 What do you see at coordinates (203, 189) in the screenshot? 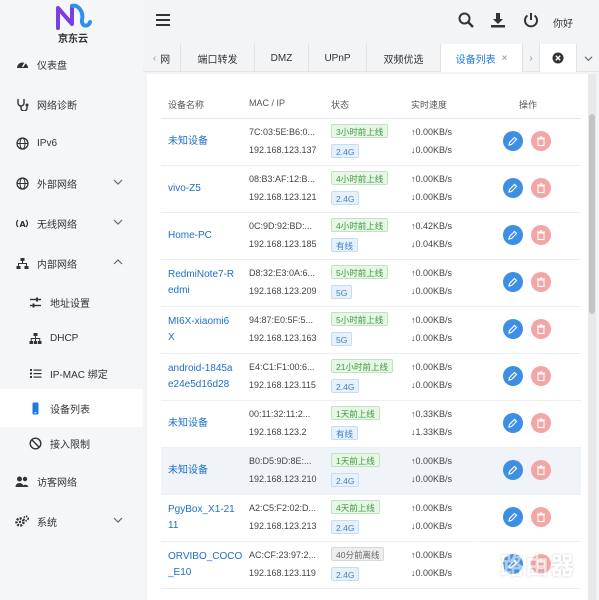
I see `device-name: vivo-Z5` at bounding box center [203, 189].